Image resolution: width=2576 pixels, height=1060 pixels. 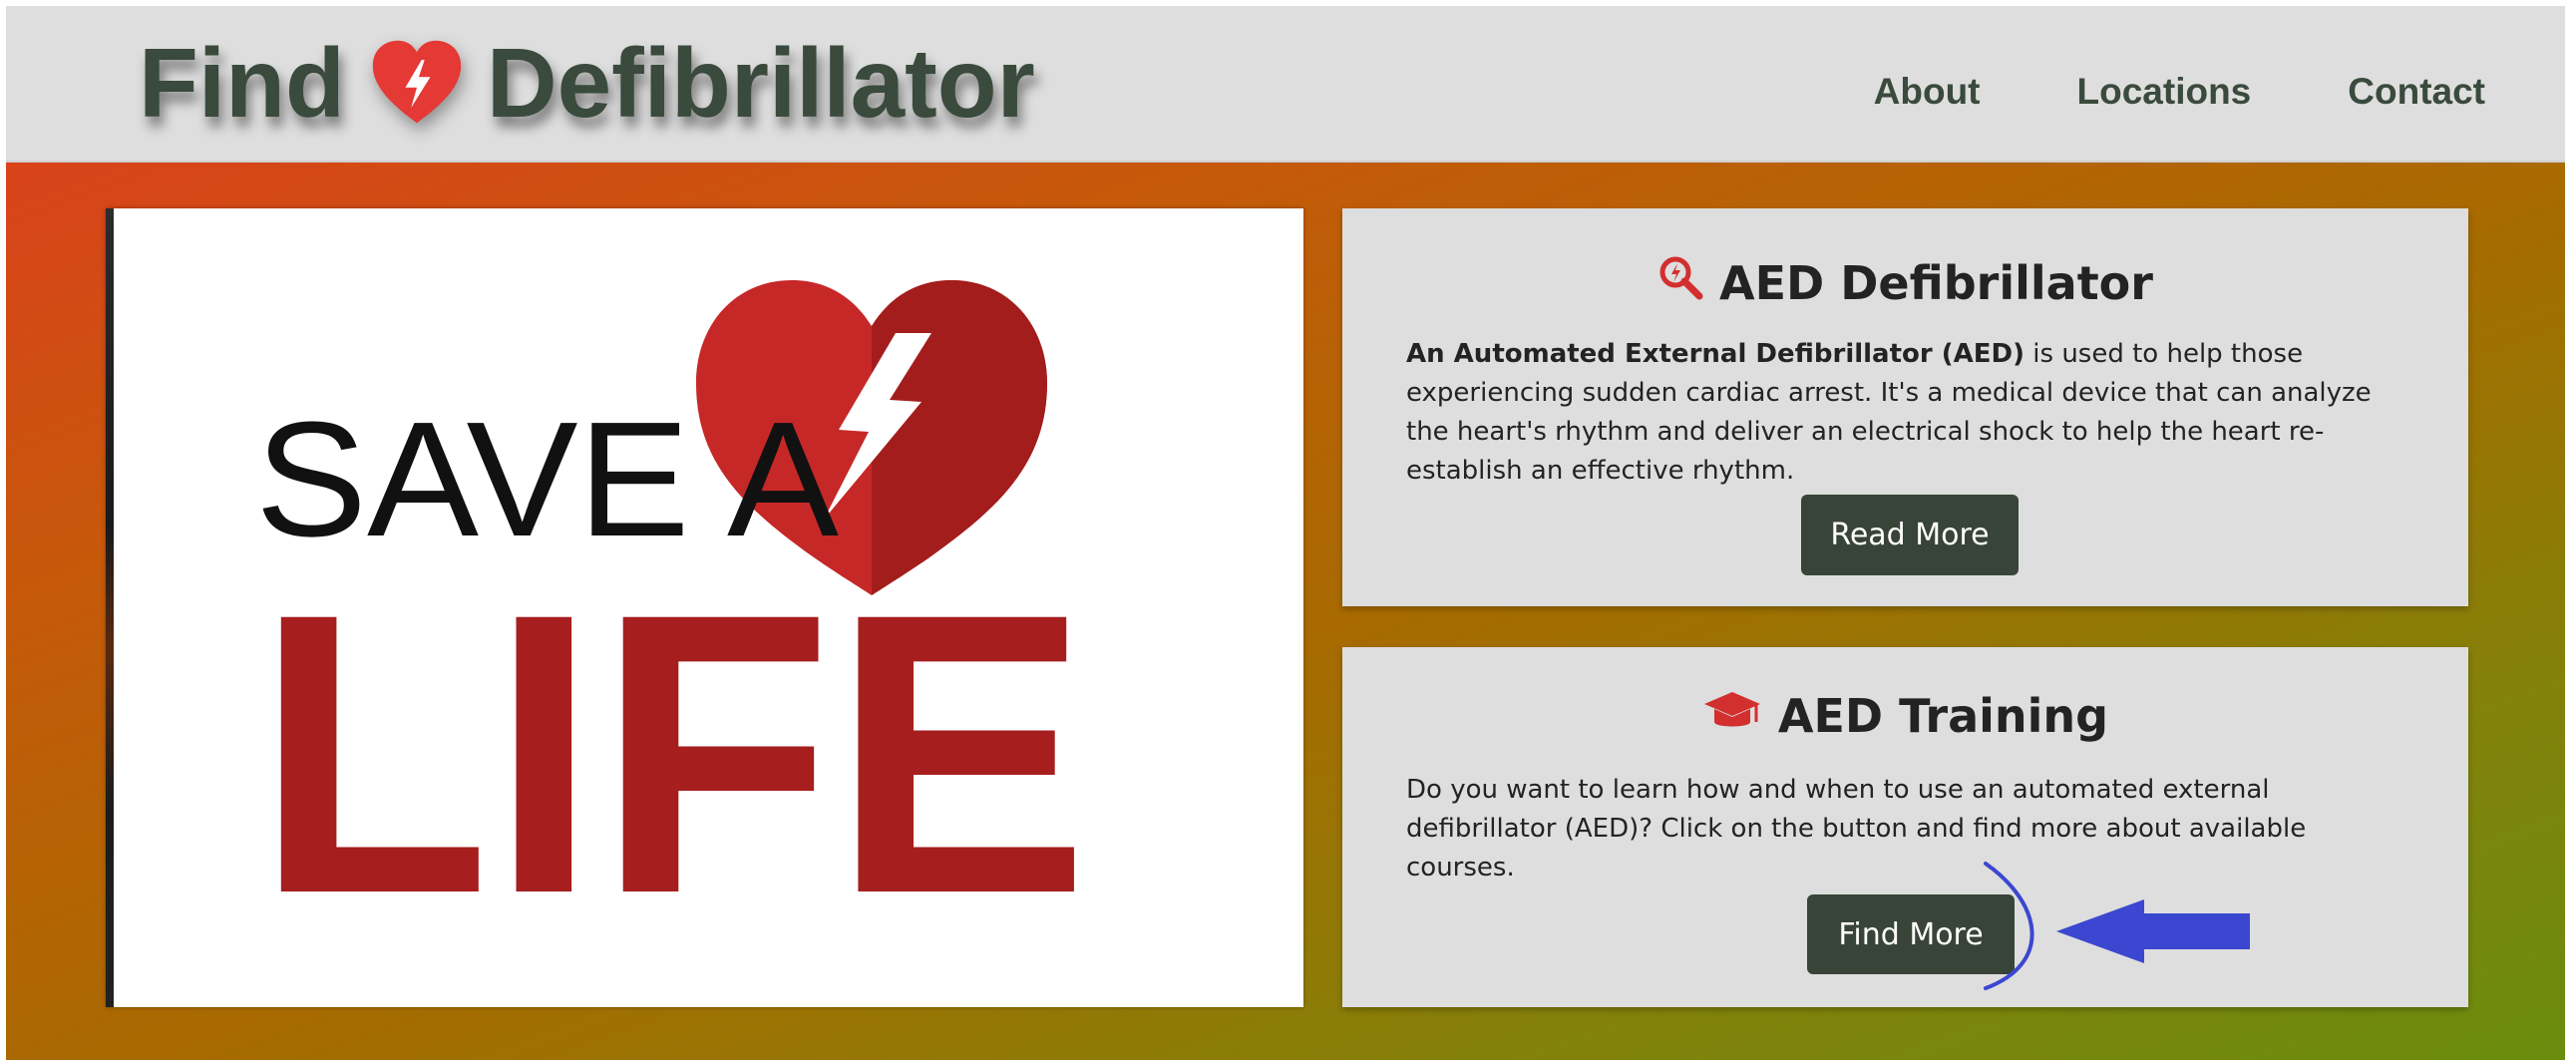 I want to click on card-title-defibrillator: AED Defibrillator, so click(x=1905, y=282).